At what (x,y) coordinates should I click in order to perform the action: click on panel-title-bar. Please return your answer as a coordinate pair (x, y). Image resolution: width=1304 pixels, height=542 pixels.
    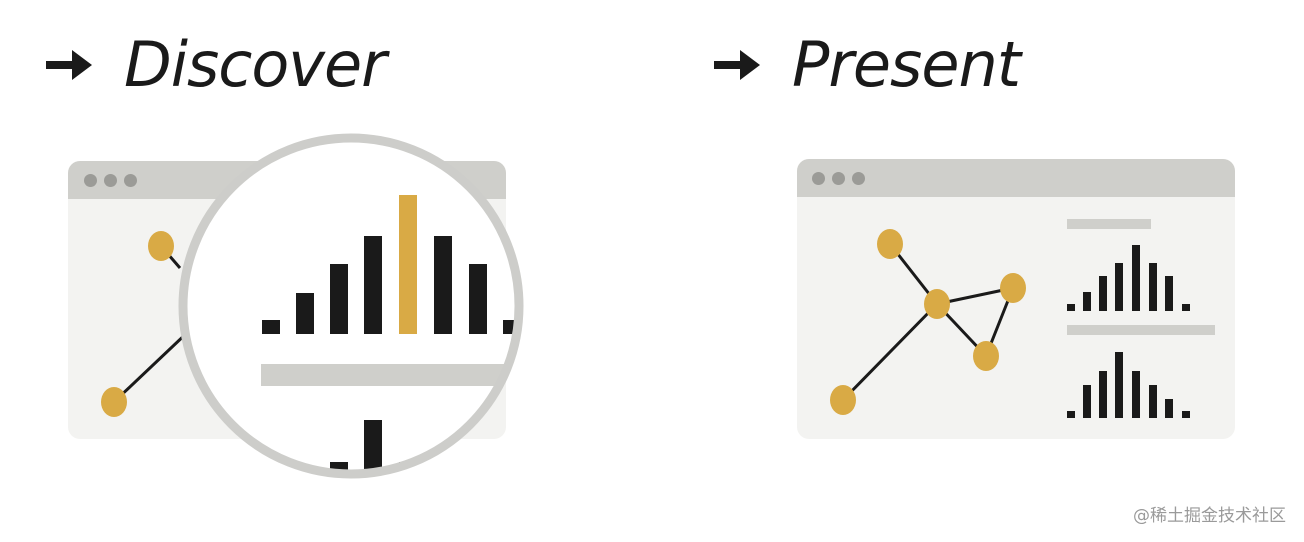
    Looking at the image, I should click on (1109, 224).